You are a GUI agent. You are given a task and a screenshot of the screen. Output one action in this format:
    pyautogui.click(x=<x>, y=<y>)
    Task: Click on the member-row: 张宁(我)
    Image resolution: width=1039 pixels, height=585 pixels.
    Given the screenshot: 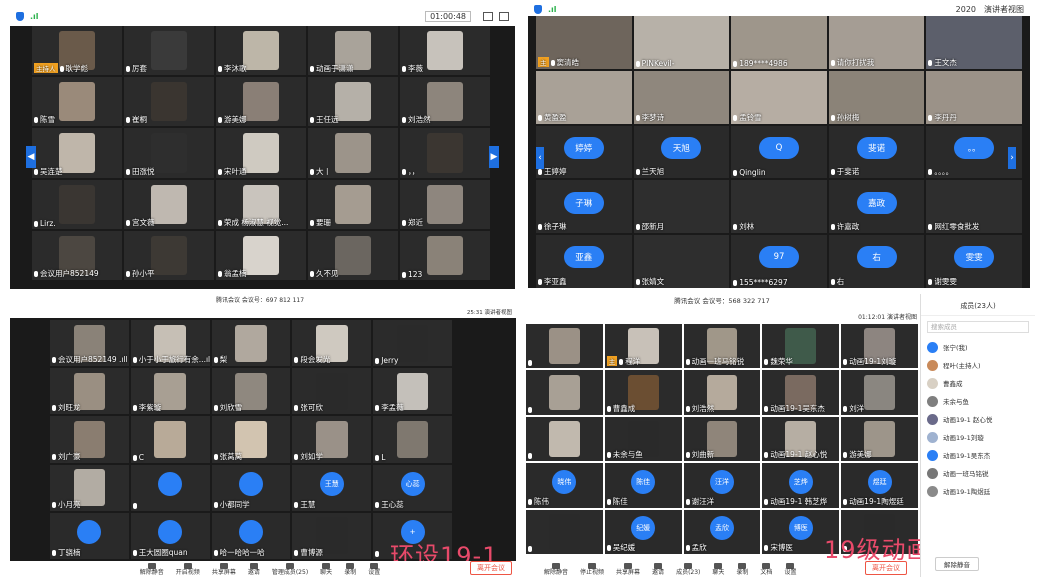 What is the action you would take?
    pyautogui.click(x=978, y=347)
    